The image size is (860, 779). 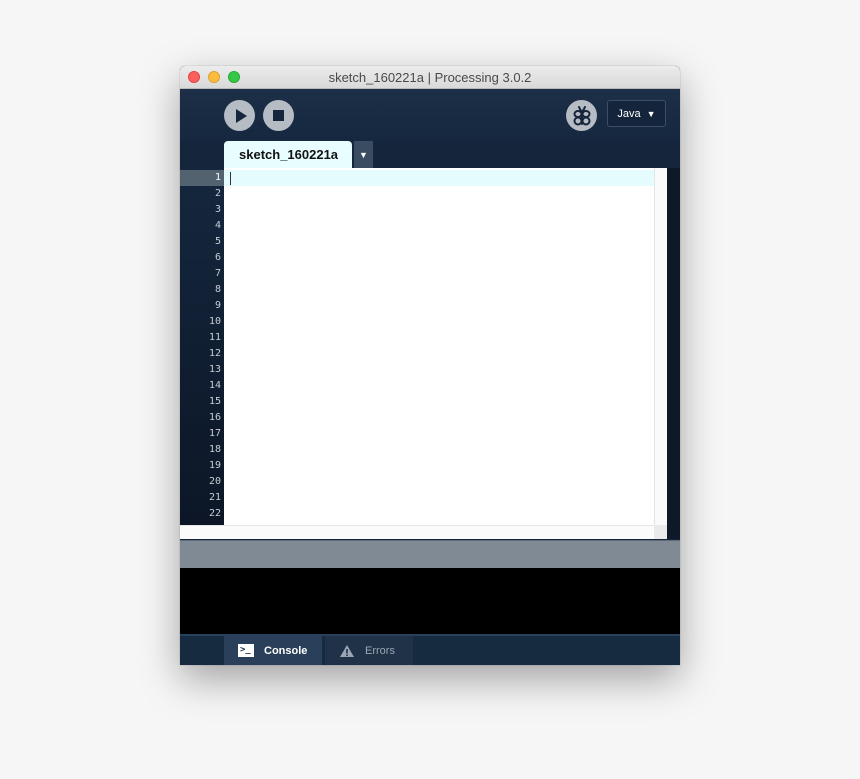 I want to click on tab-menu-button: ▼, so click(x=363, y=154).